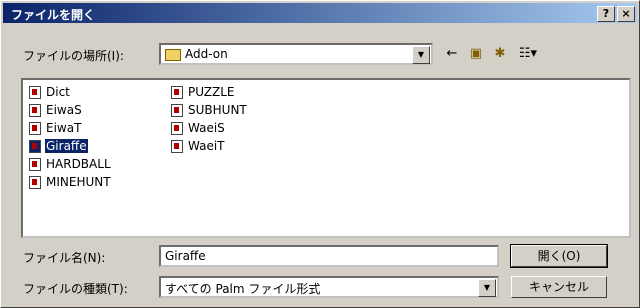 Image resolution: width=640 pixels, height=308 pixels. Describe the element at coordinates (78, 182) in the screenshot. I see `file-name: MINEHUNT` at that location.